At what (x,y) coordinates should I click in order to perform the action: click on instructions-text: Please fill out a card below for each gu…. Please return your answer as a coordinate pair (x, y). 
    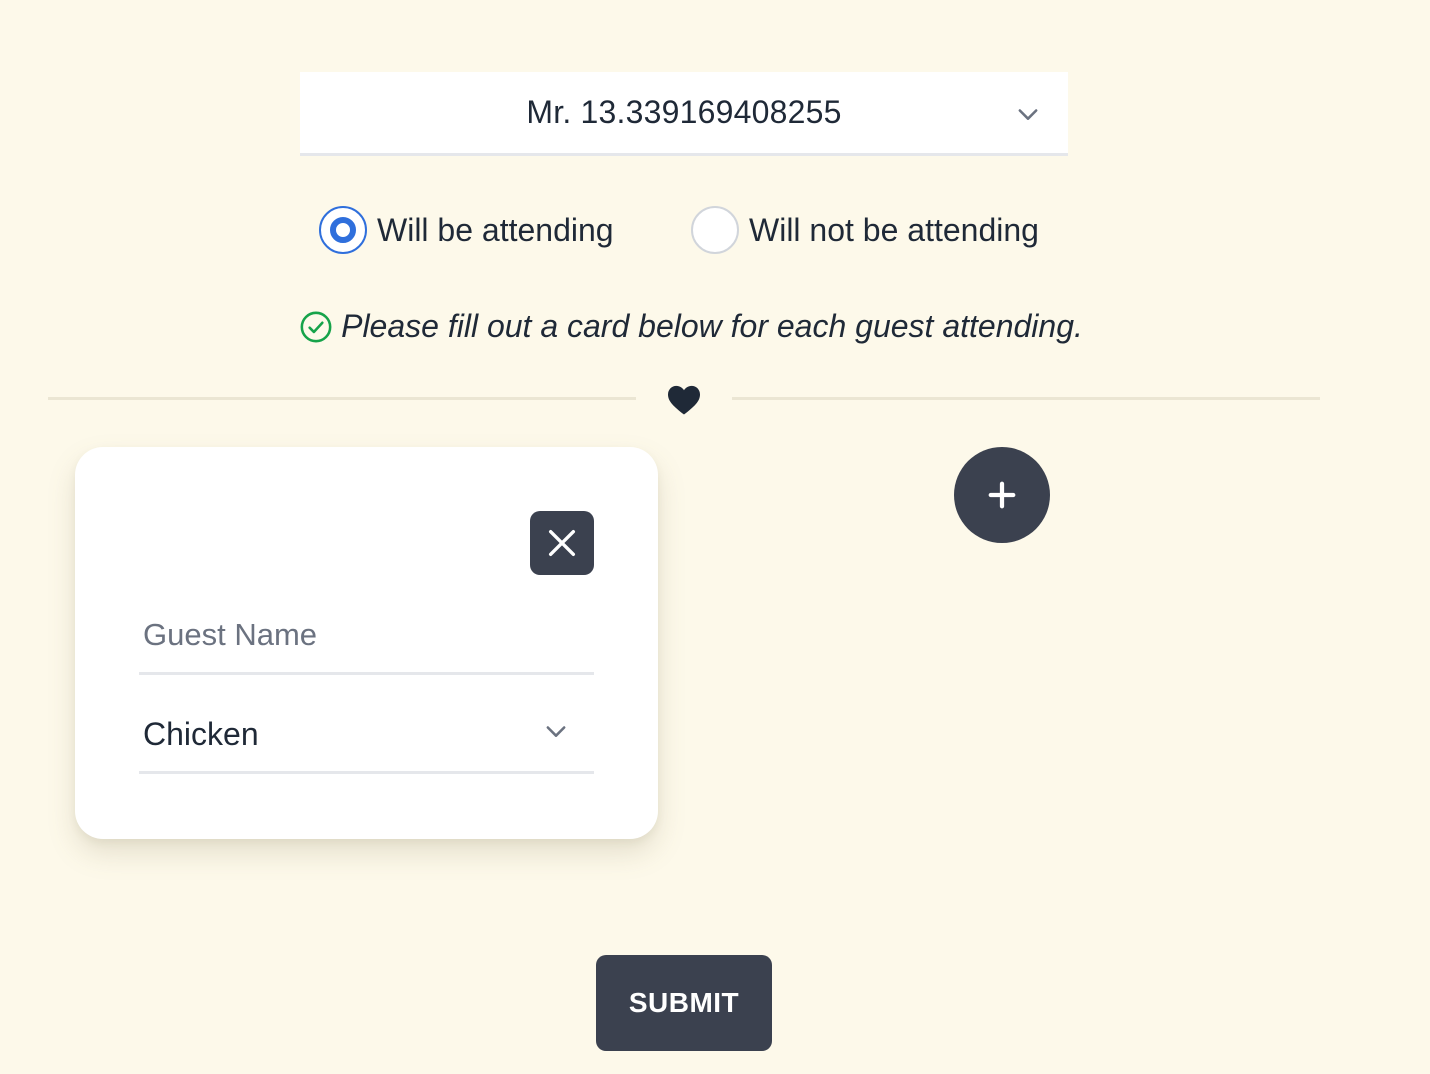
    Looking at the image, I should click on (712, 326).